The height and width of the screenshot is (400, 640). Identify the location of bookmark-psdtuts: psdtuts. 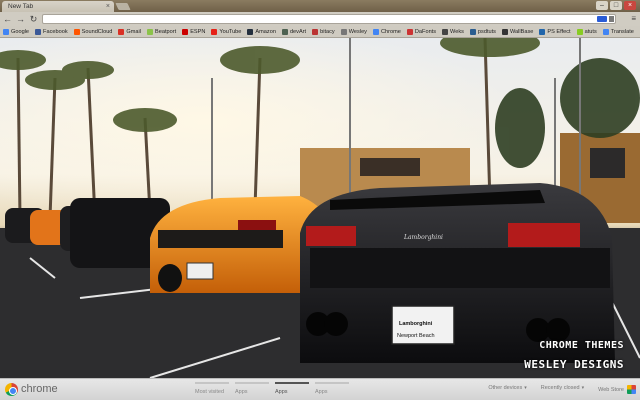
(482, 31).